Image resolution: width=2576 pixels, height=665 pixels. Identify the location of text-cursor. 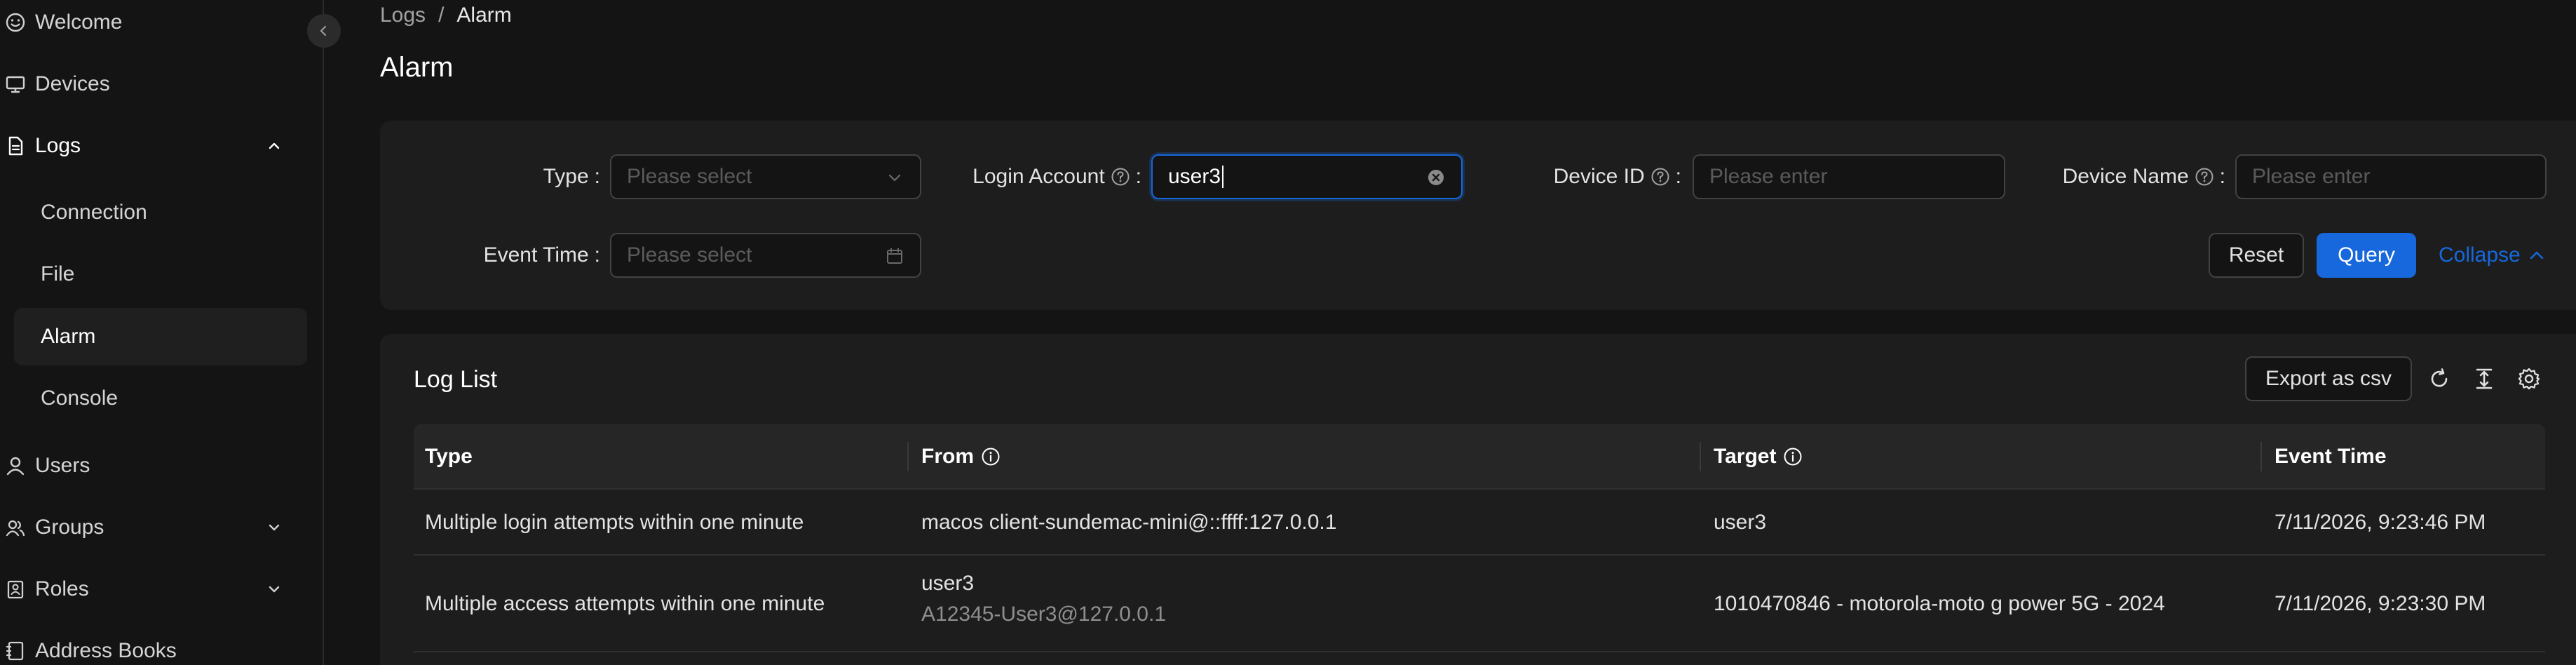
(1223, 177).